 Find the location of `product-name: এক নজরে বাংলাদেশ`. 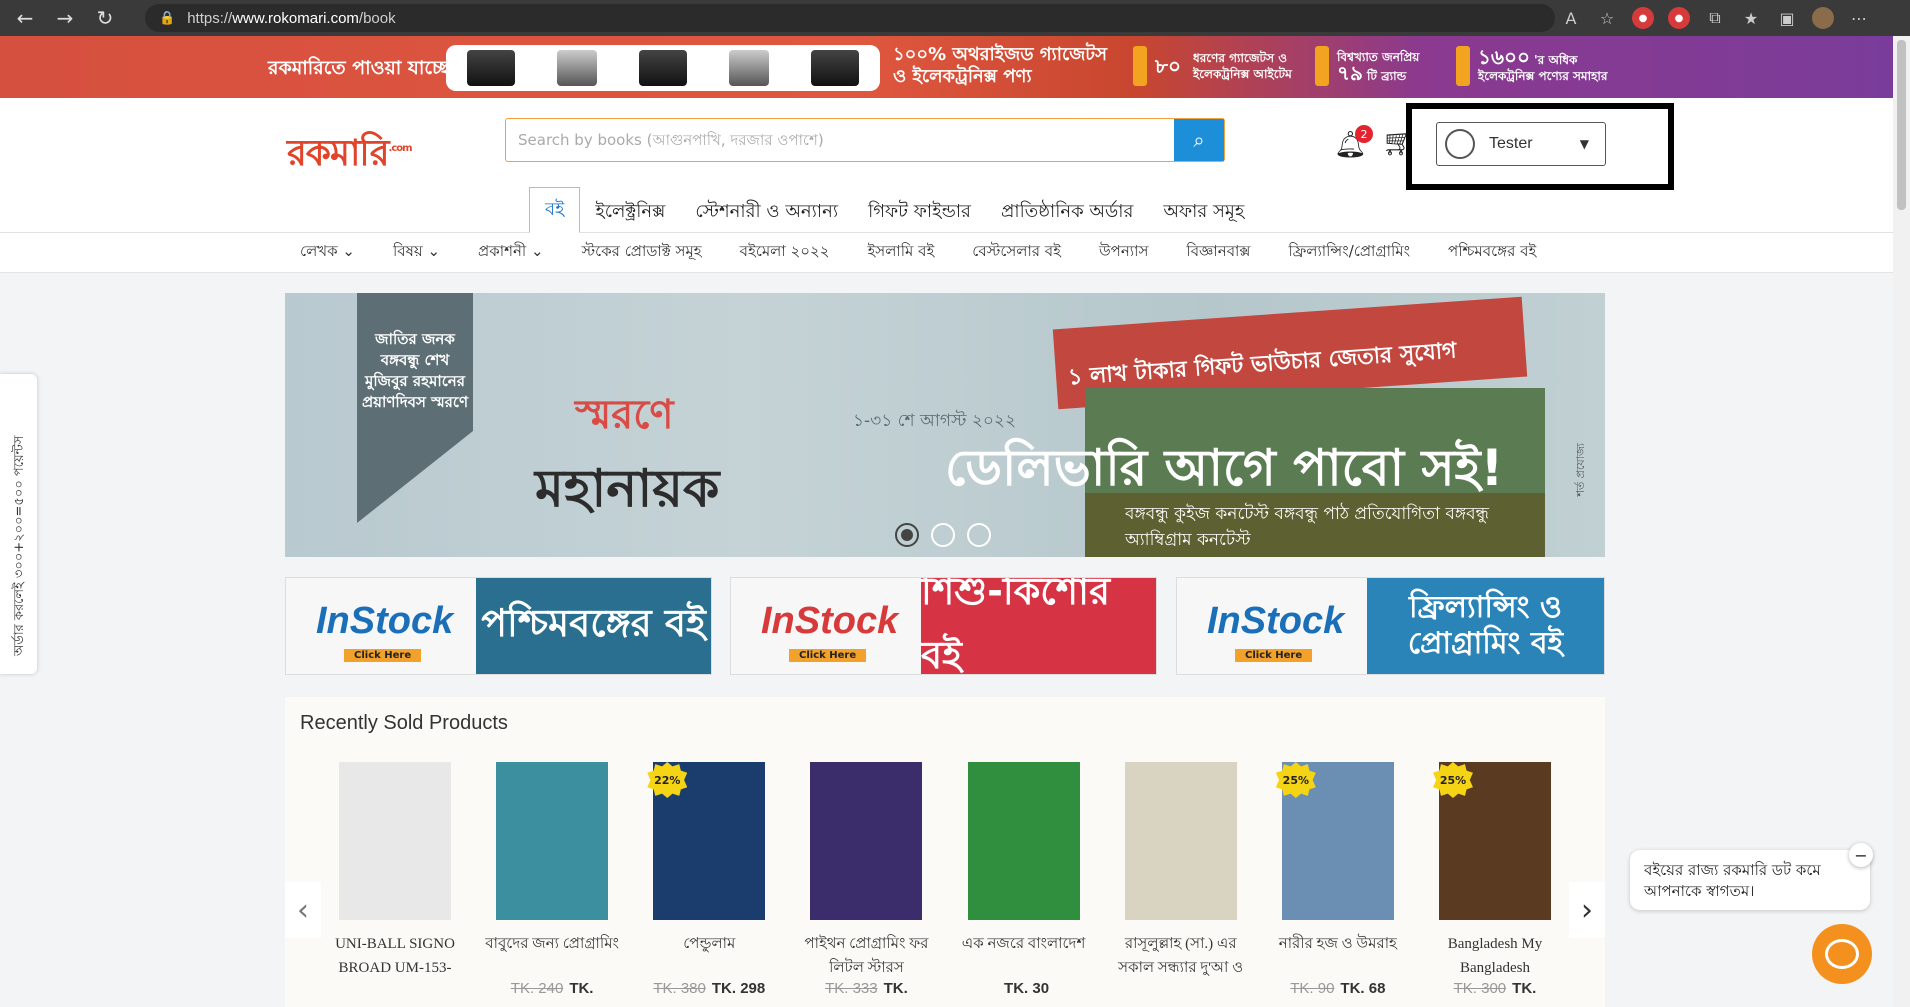

product-name: এক নজরে বাংলাদেশ is located at coordinates (1024, 956).